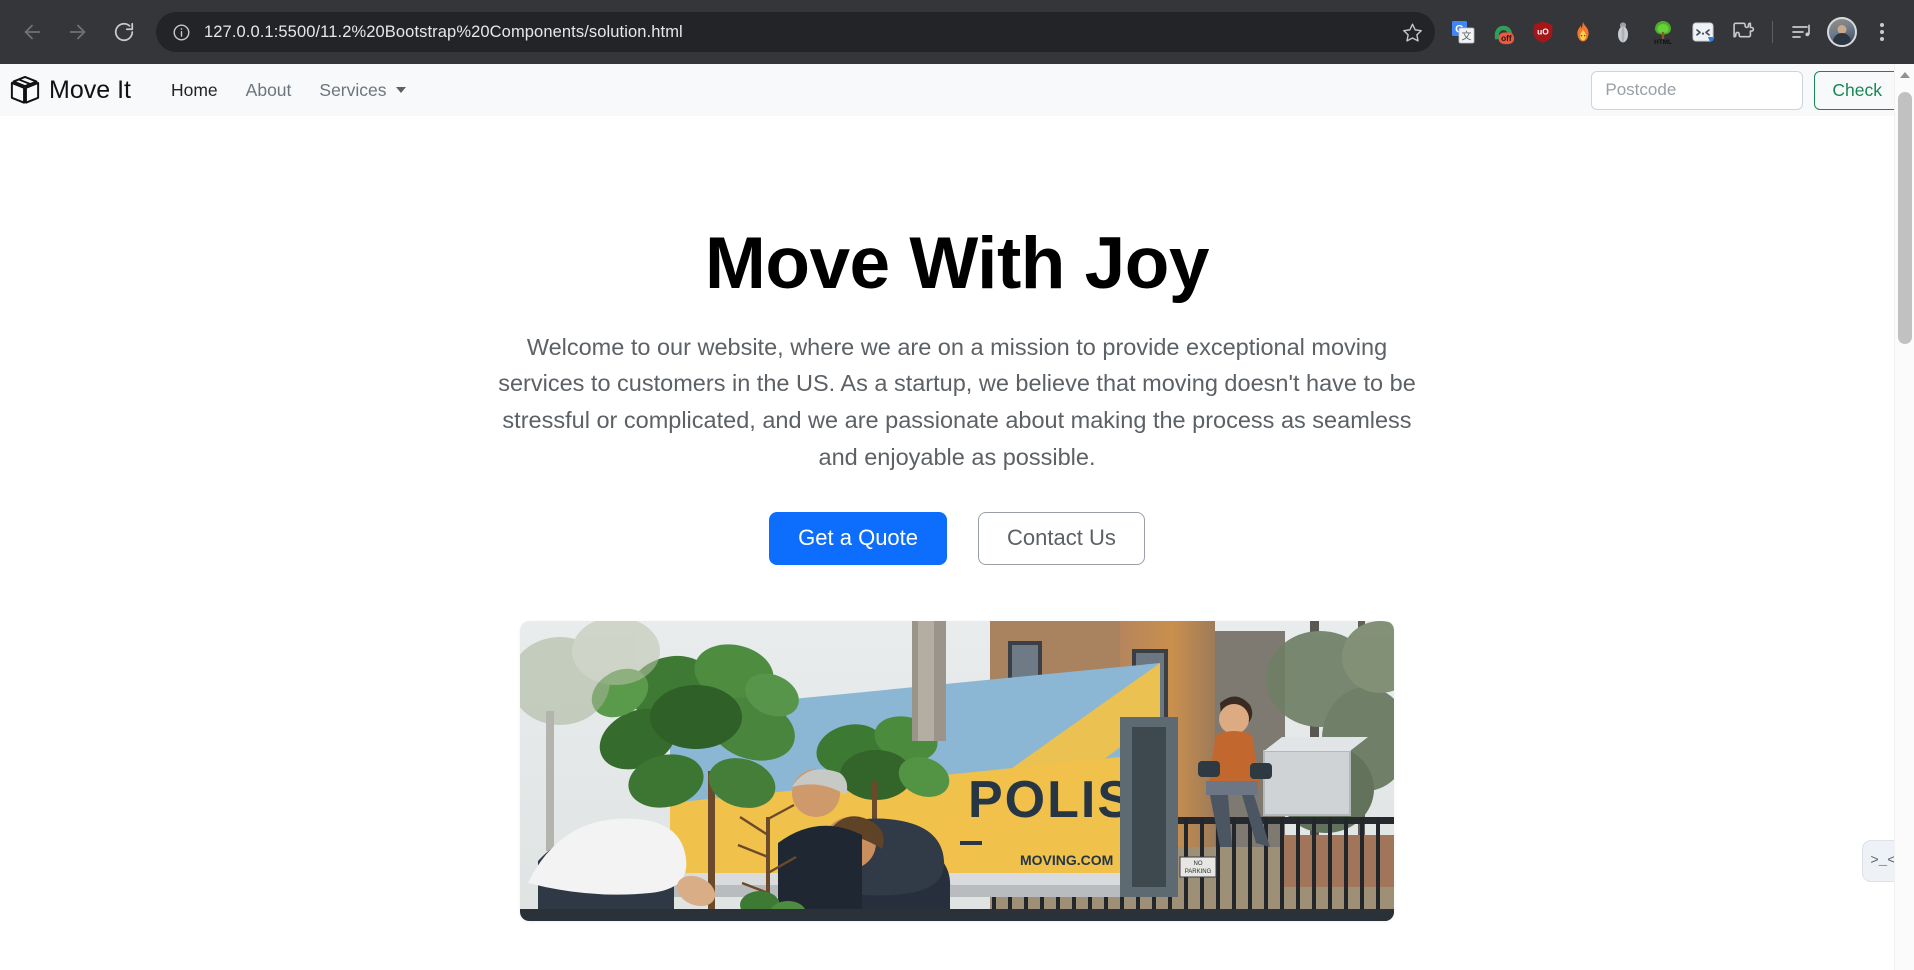 The width and height of the screenshot is (1914, 970). I want to click on scrollbar-thumb, so click(1905, 218).